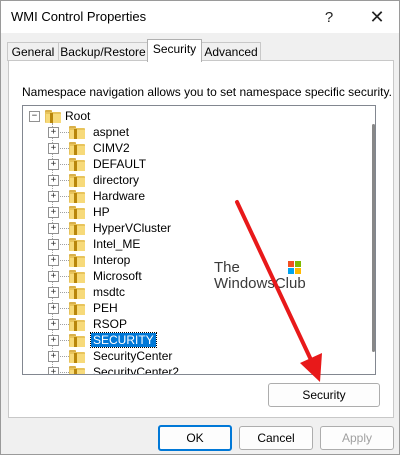 The width and height of the screenshot is (400, 455). What do you see at coordinates (103, 51) in the screenshot?
I see `tab-backup-restore: Backup/Restore` at bounding box center [103, 51].